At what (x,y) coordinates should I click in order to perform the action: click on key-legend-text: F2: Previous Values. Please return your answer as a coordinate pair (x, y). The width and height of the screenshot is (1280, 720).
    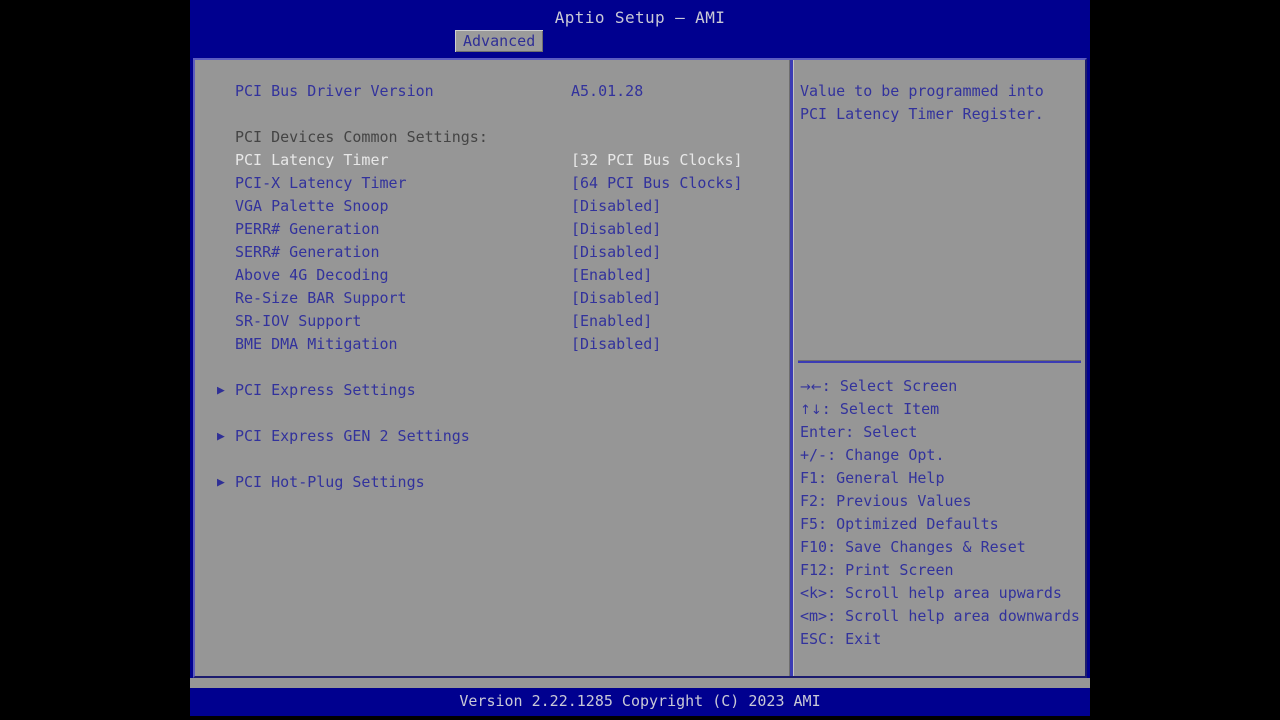
    Looking at the image, I should click on (886, 501).